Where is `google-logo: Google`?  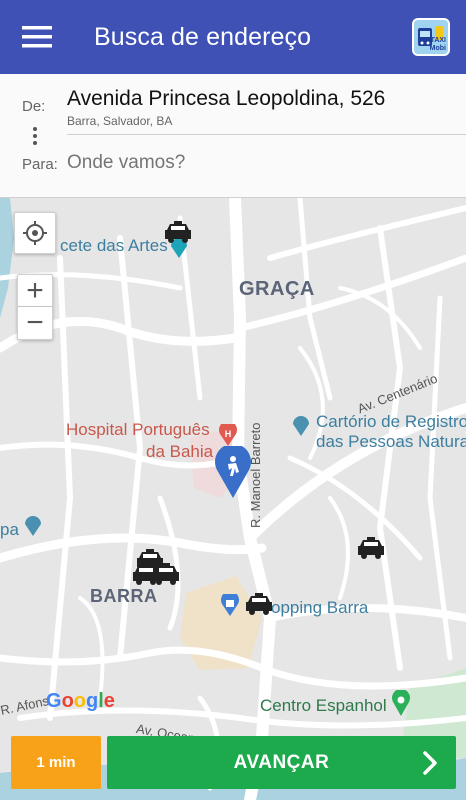
google-logo: Google is located at coordinates (80, 701).